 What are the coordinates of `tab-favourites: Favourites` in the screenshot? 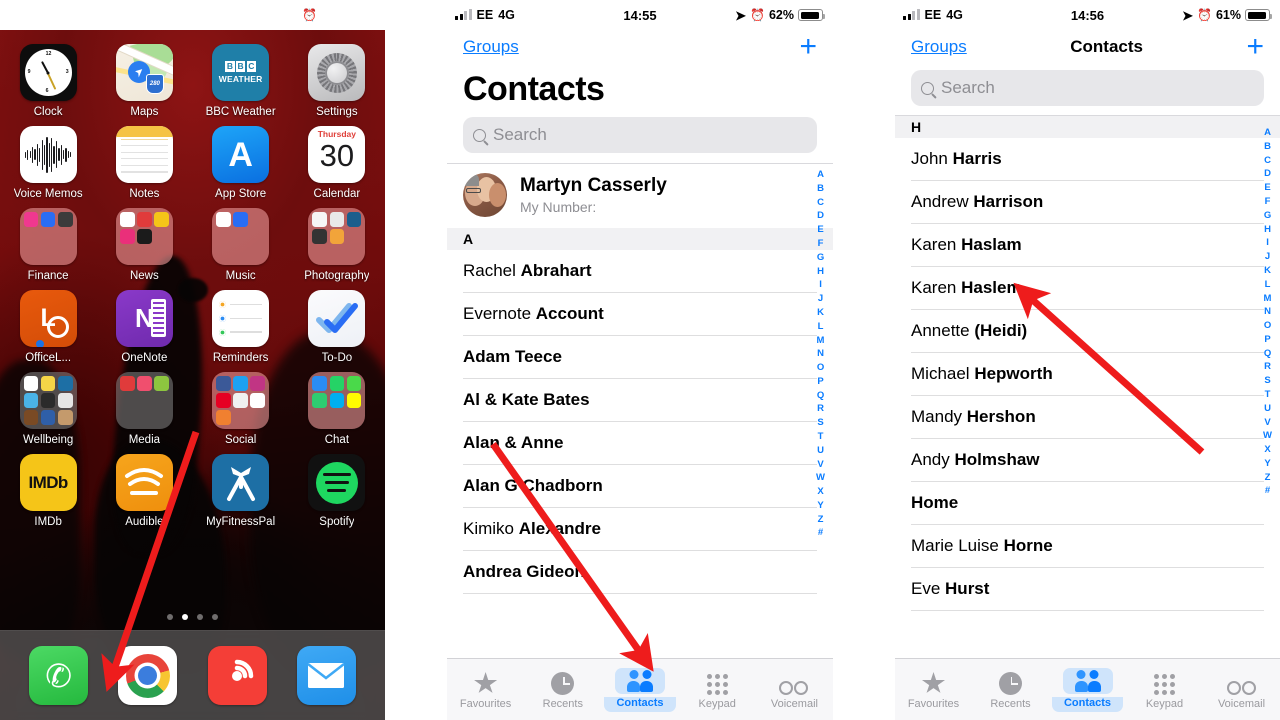 It's located at (485, 689).